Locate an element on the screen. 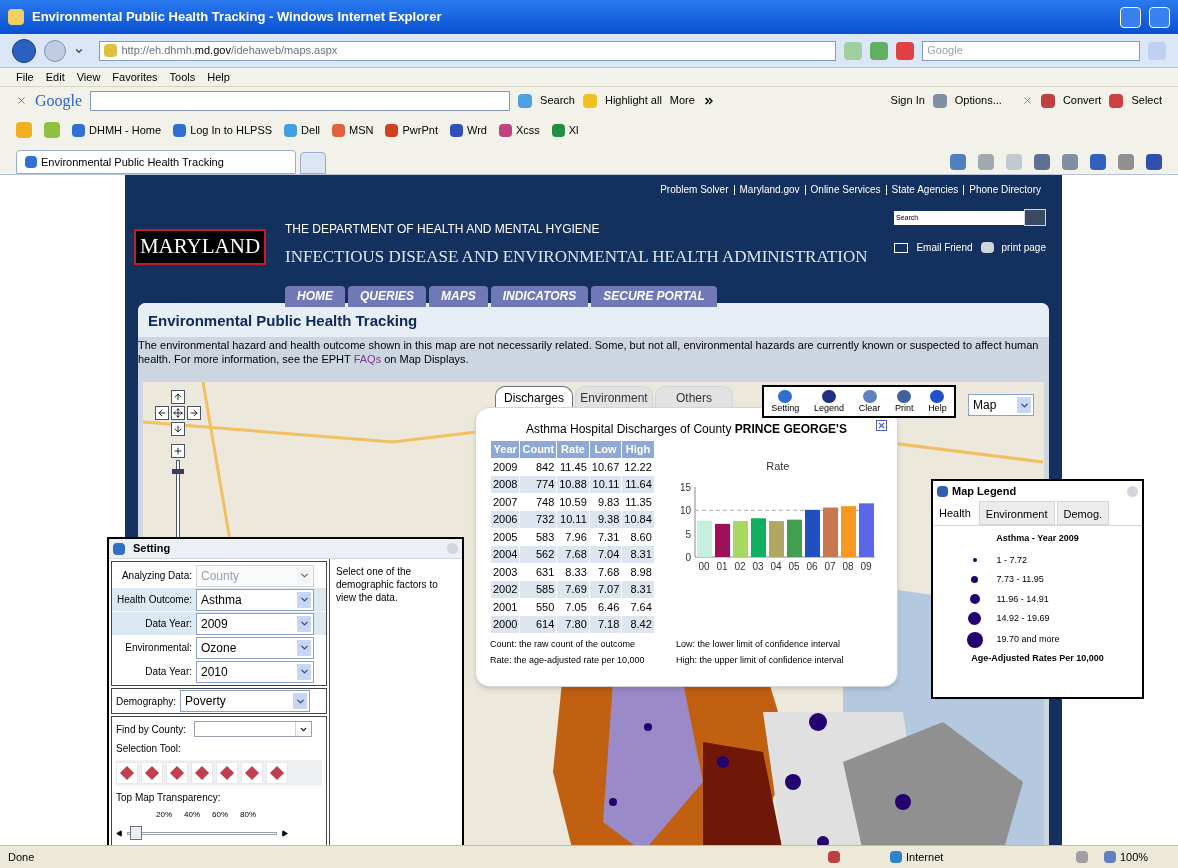  favorite-link: Xcss is located at coordinates (527, 130).